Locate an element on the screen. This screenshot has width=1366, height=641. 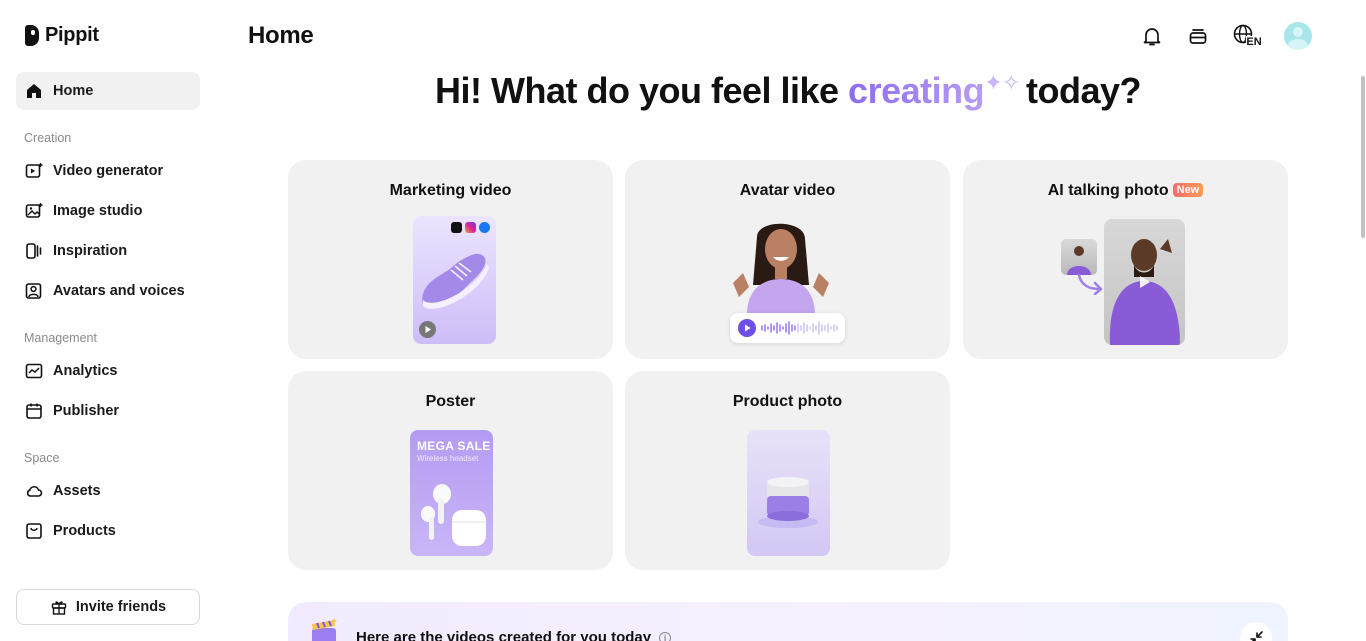
card-title: AI talking photo New is located at coordinates (1125, 191).